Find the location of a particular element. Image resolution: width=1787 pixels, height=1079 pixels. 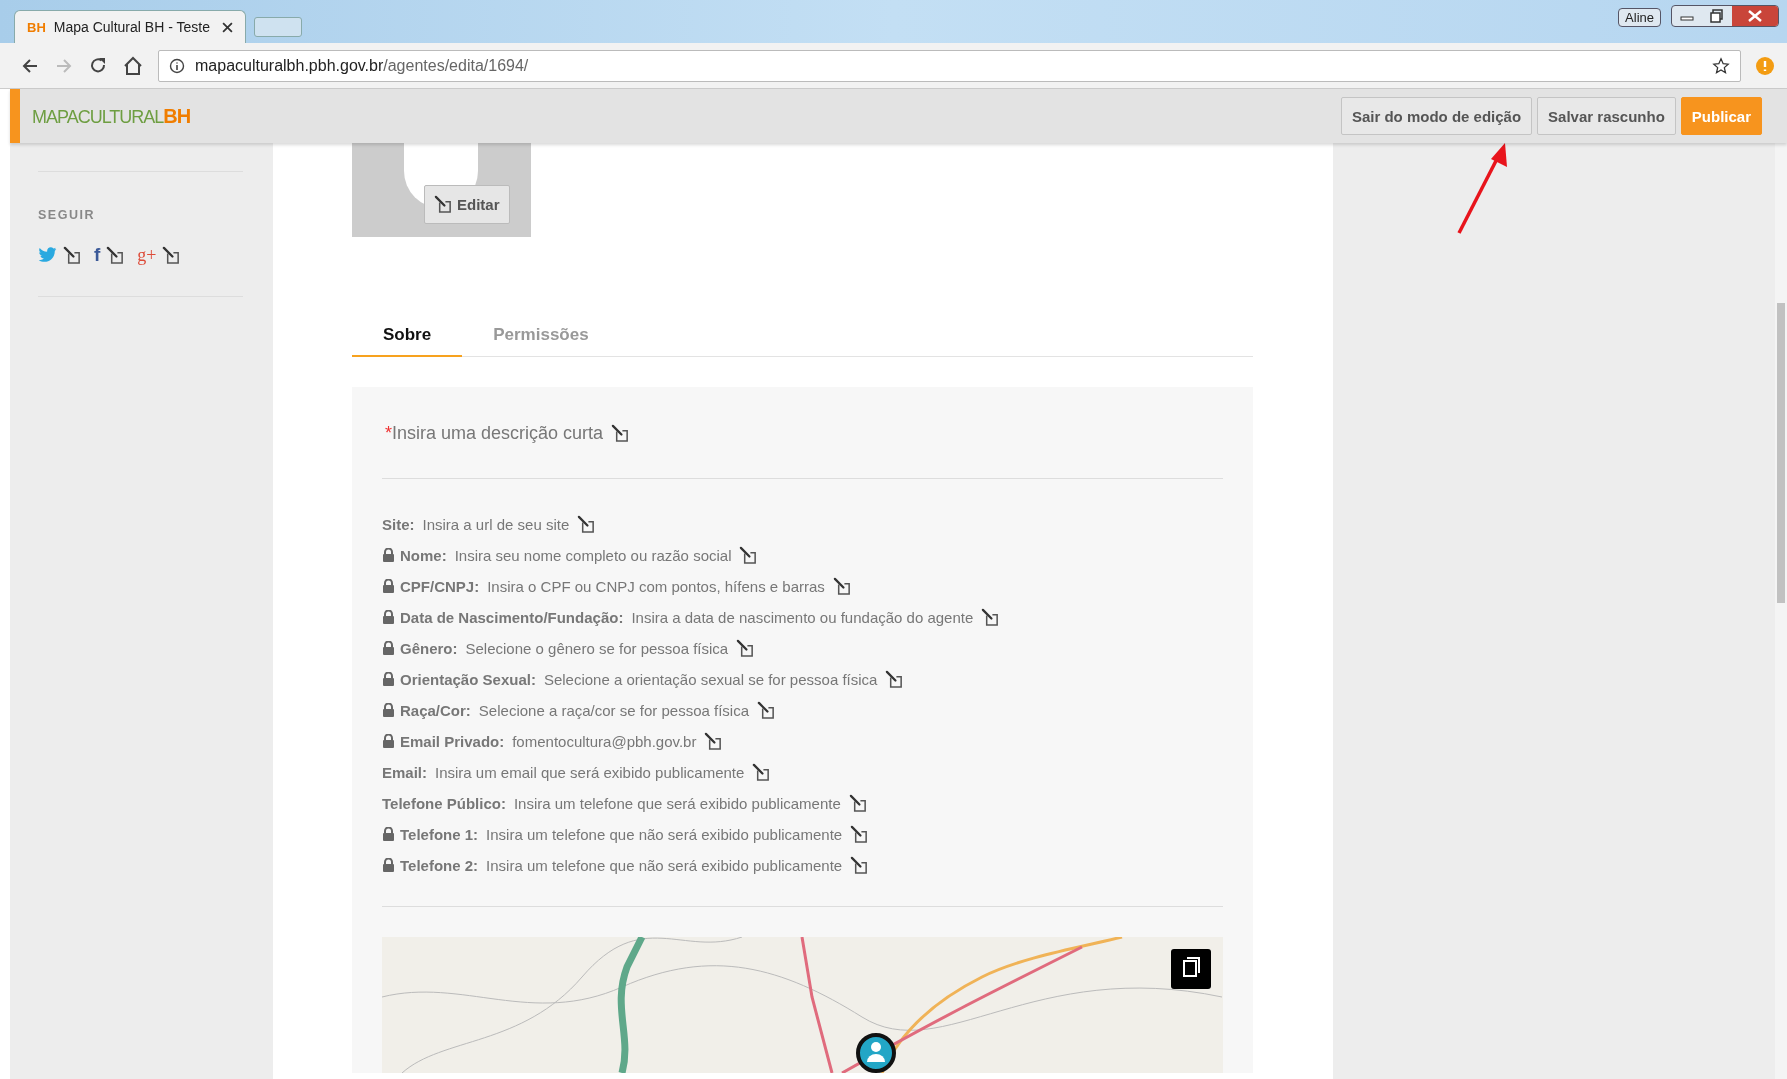

field-label: Email Privado: is located at coordinates (452, 741).